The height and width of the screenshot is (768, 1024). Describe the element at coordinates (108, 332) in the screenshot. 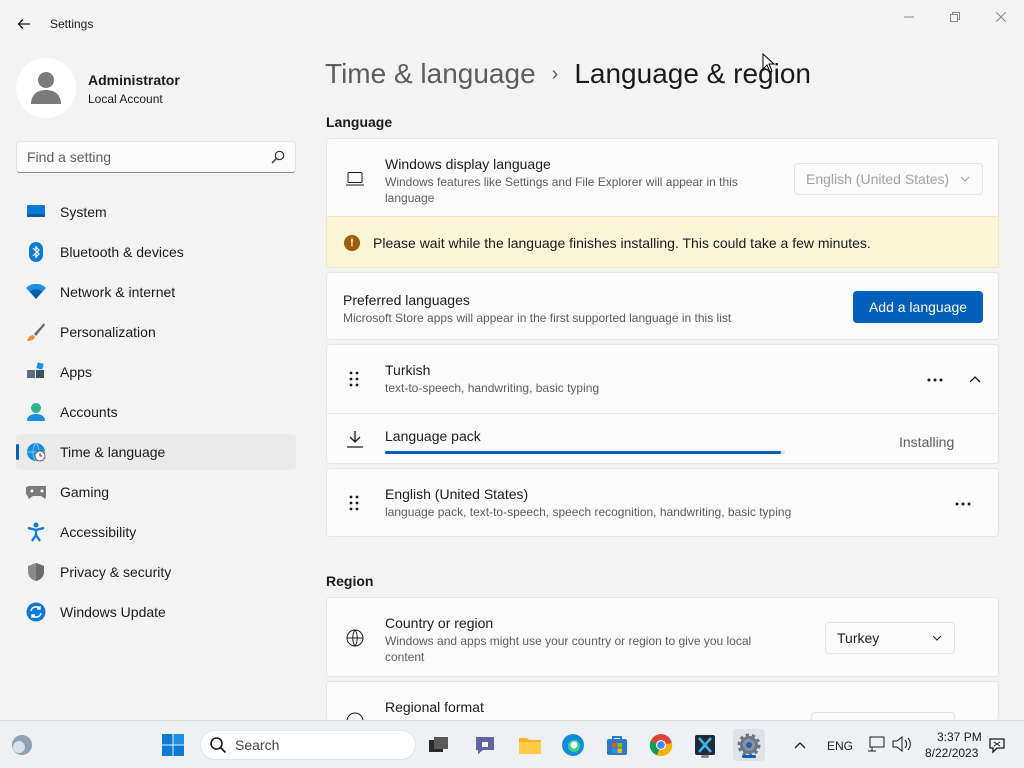

I see `sidebar-item-label: Personalization` at that location.